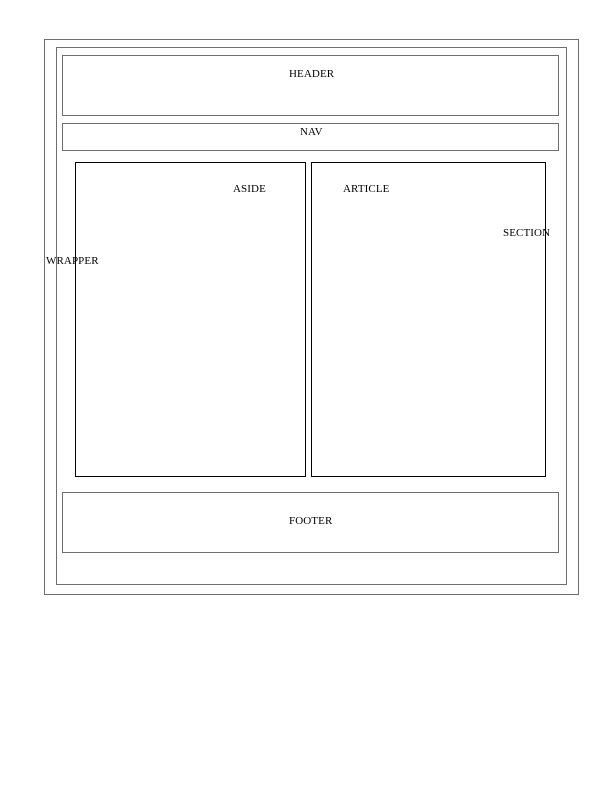  What do you see at coordinates (366, 189) in the screenshot?
I see `article-label: ARTICLE` at bounding box center [366, 189].